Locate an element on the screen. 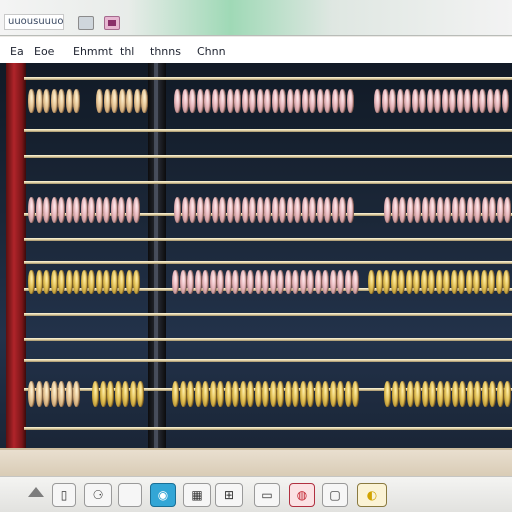 The height and width of the screenshot is (512, 512). window-title: uuousuuuo is located at coordinates (34, 22).